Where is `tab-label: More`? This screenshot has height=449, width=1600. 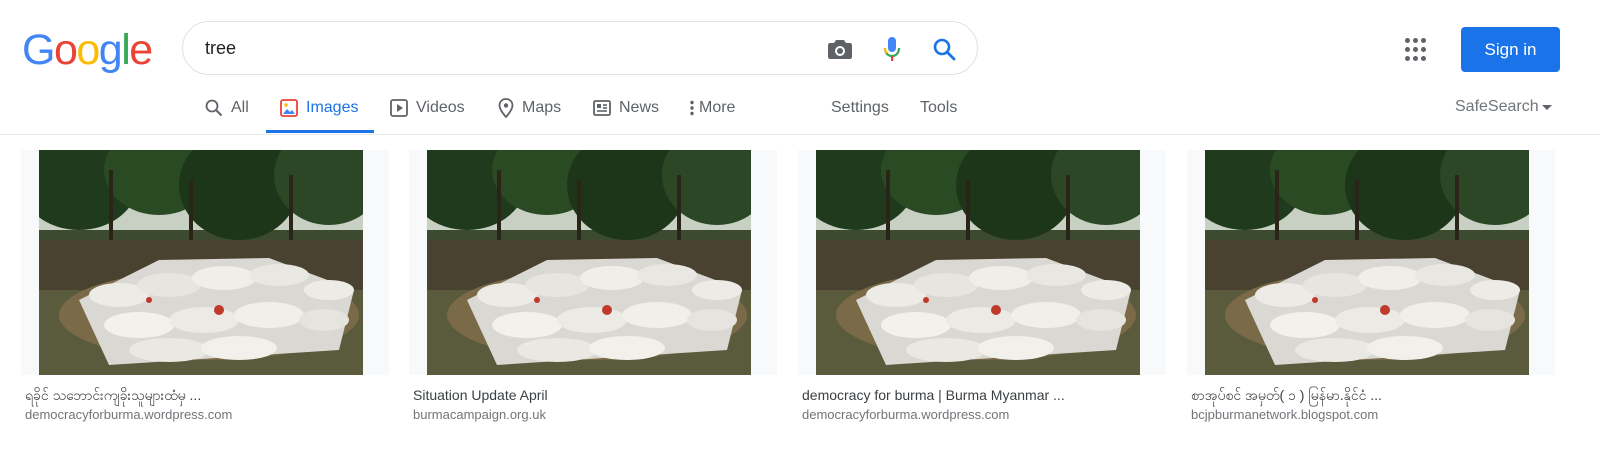
tab-label: More is located at coordinates (717, 107).